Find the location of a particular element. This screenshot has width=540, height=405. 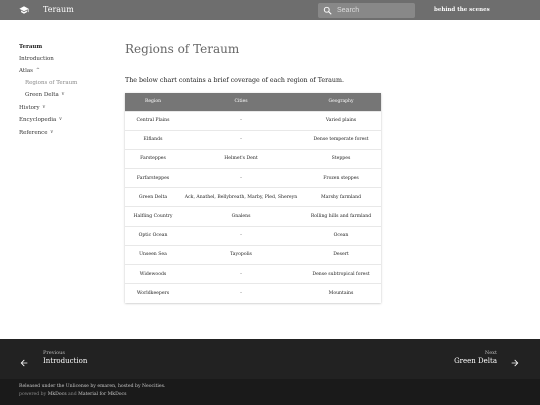

cell-region: Unseen Sea is located at coordinates (153, 254).